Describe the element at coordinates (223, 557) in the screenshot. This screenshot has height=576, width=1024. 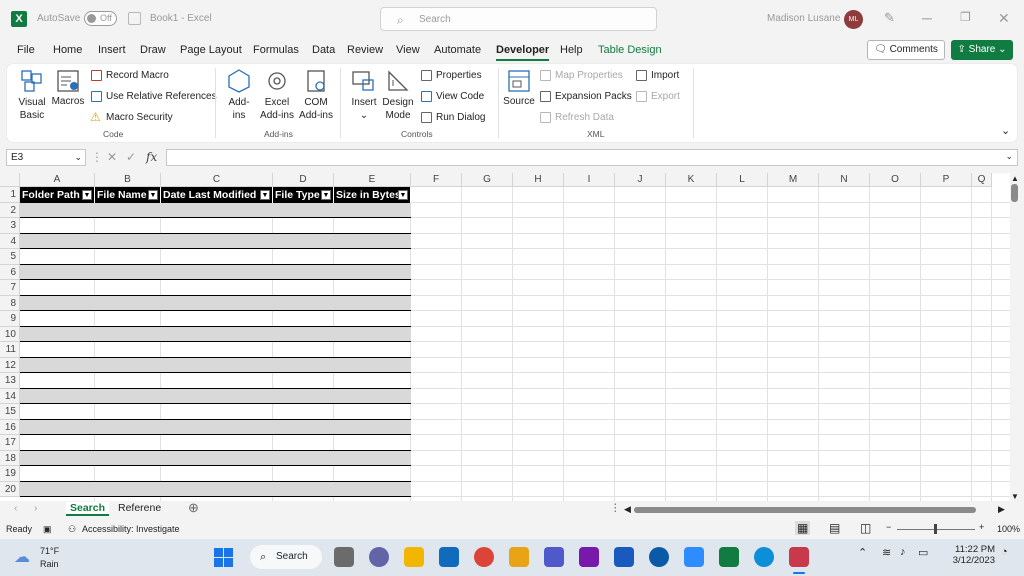
I see `windows-start-icon` at that location.